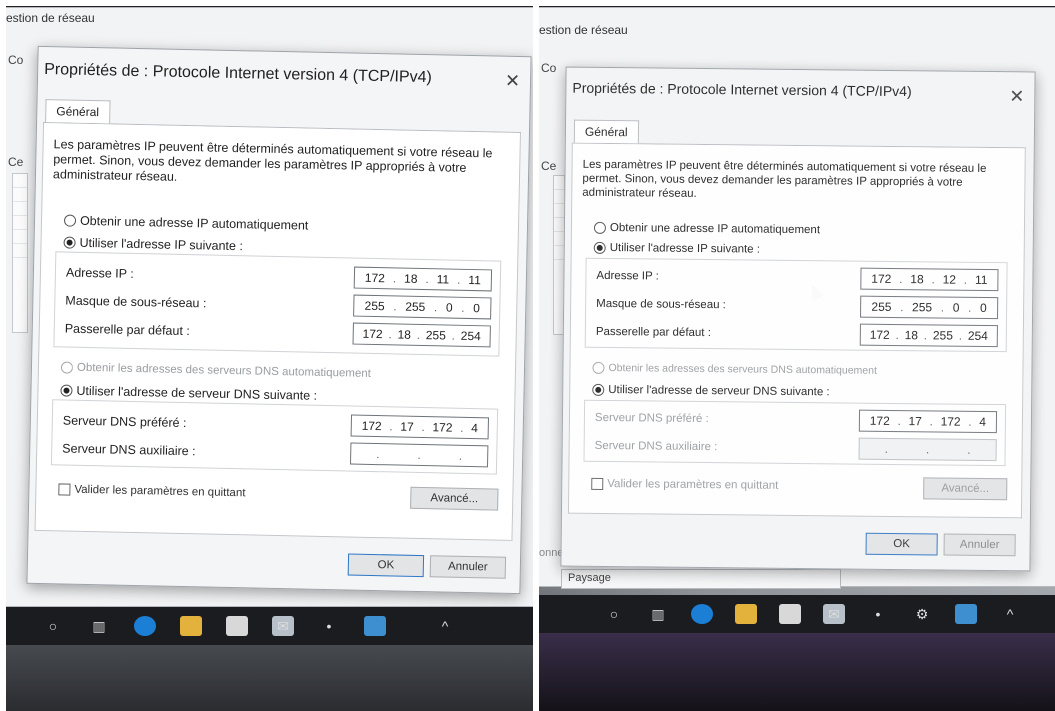  Describe the element at coordinates (598, 367) in the screenshot. I see `radio-button-disabled` at that location.